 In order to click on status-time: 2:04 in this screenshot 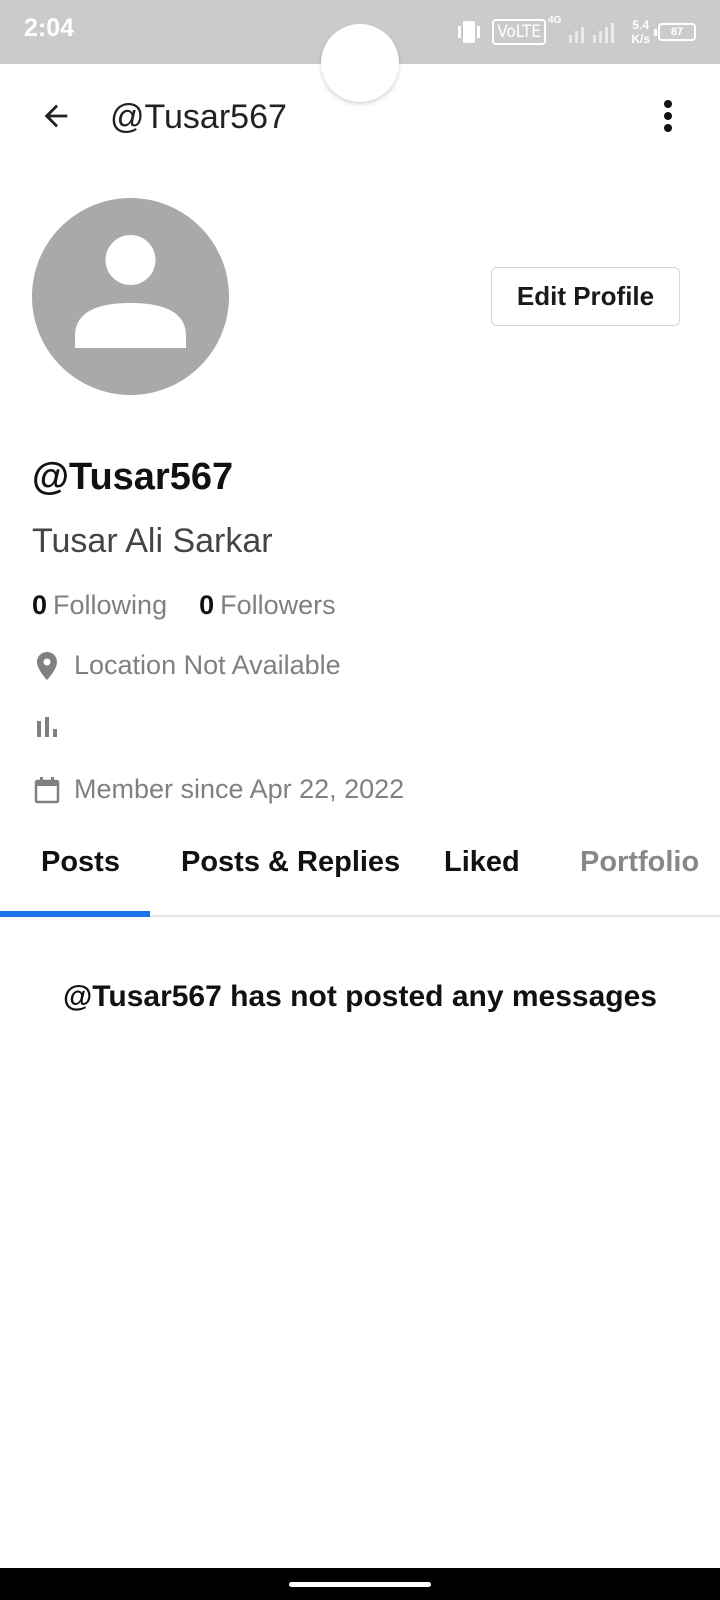, I will do `click(49, 28)`.